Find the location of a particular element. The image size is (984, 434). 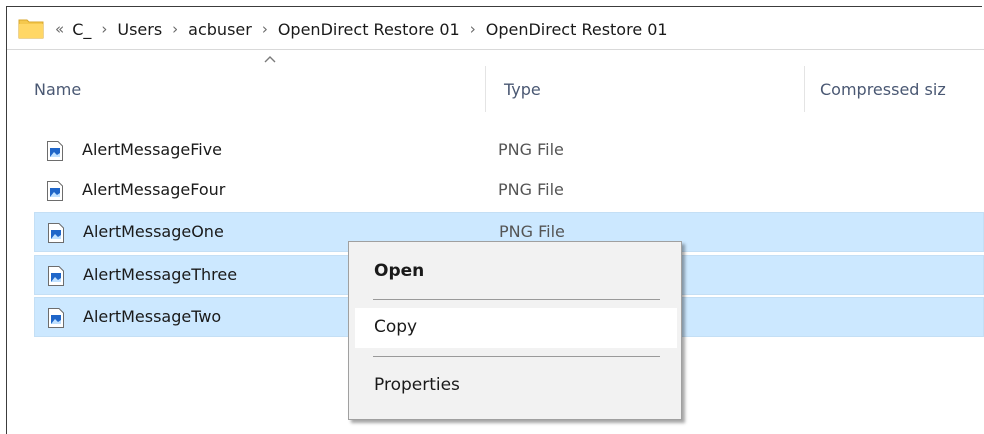

context-menu-properties-label: Properties is located at coordinates (417, 385).